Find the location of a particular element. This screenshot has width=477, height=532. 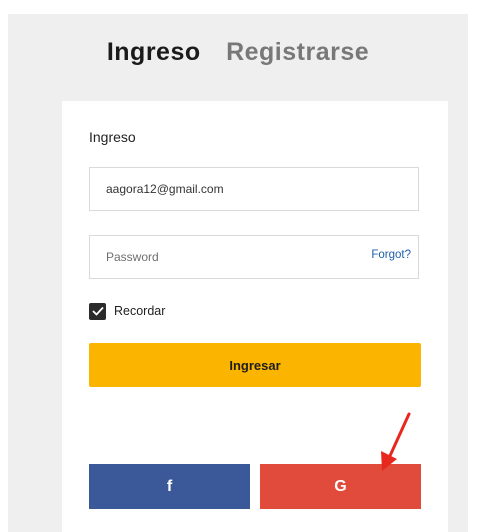

facebook-login-button: f is located at coordinates (169, 486).